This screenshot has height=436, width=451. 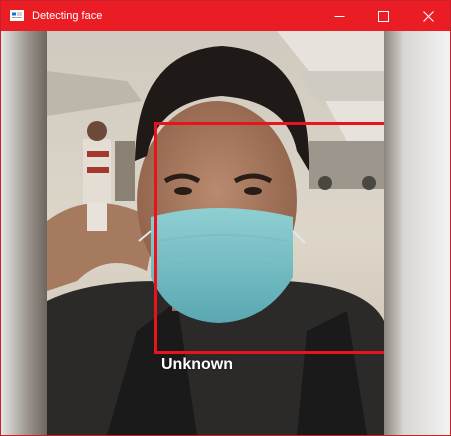 What do you see at coordinates (67, 16) in the screenshot?
I see `window-title: Detecting face` at bounding box center [67, 16].